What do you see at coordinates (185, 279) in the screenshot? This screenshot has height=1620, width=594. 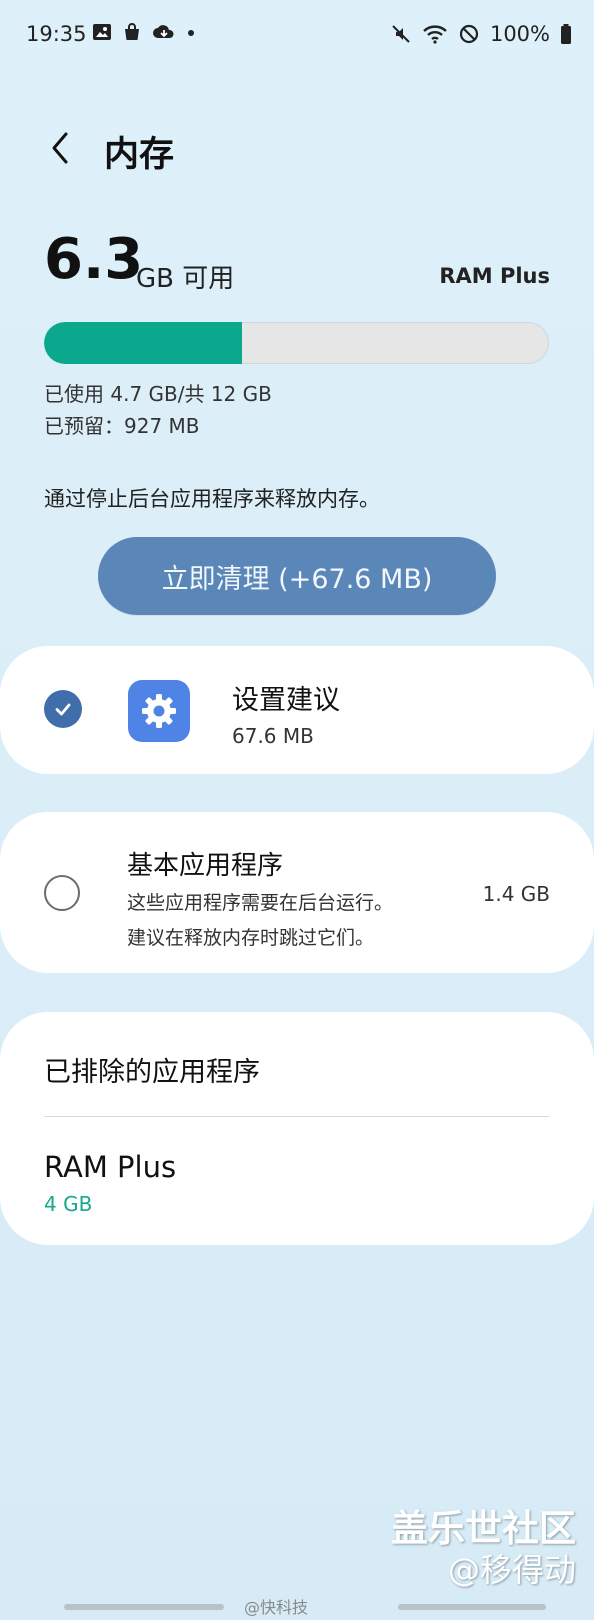 I see `available-memory-unit: GB 可用` at bounding box center [185, 279].